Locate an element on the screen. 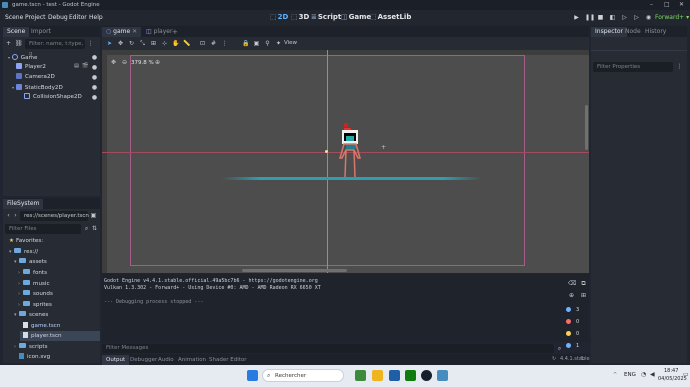 Image resolution: width=690 pixels, height=387 pixels. snap-icon: ⊡ is located at coordinates (202, 43).